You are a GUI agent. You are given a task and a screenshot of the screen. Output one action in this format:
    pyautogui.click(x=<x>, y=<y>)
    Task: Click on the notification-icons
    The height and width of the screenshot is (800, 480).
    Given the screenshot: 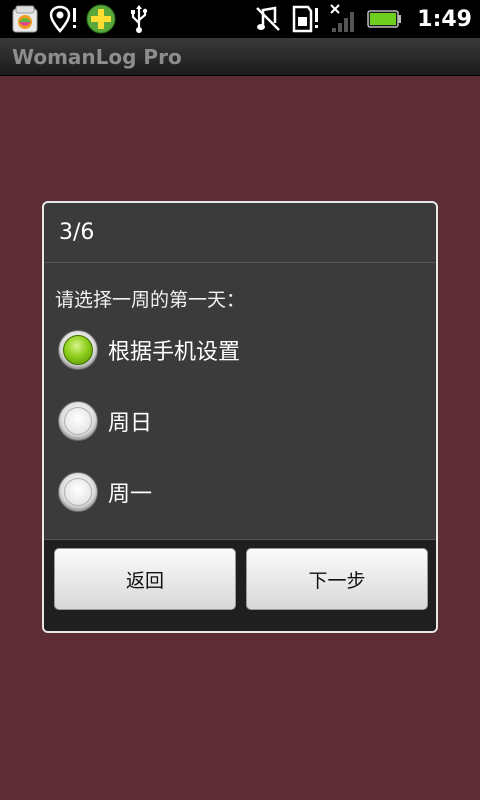 What is the action you would take?
    pyautogui.click(x=82, y=19)
    